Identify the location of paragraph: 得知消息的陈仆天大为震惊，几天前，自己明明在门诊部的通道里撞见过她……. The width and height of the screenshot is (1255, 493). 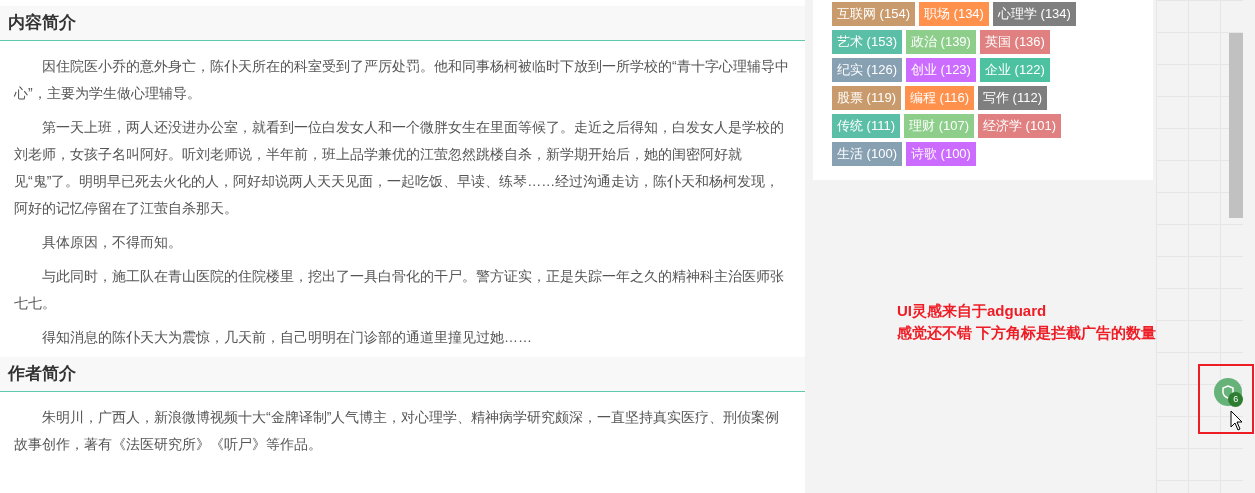
(287, 337).